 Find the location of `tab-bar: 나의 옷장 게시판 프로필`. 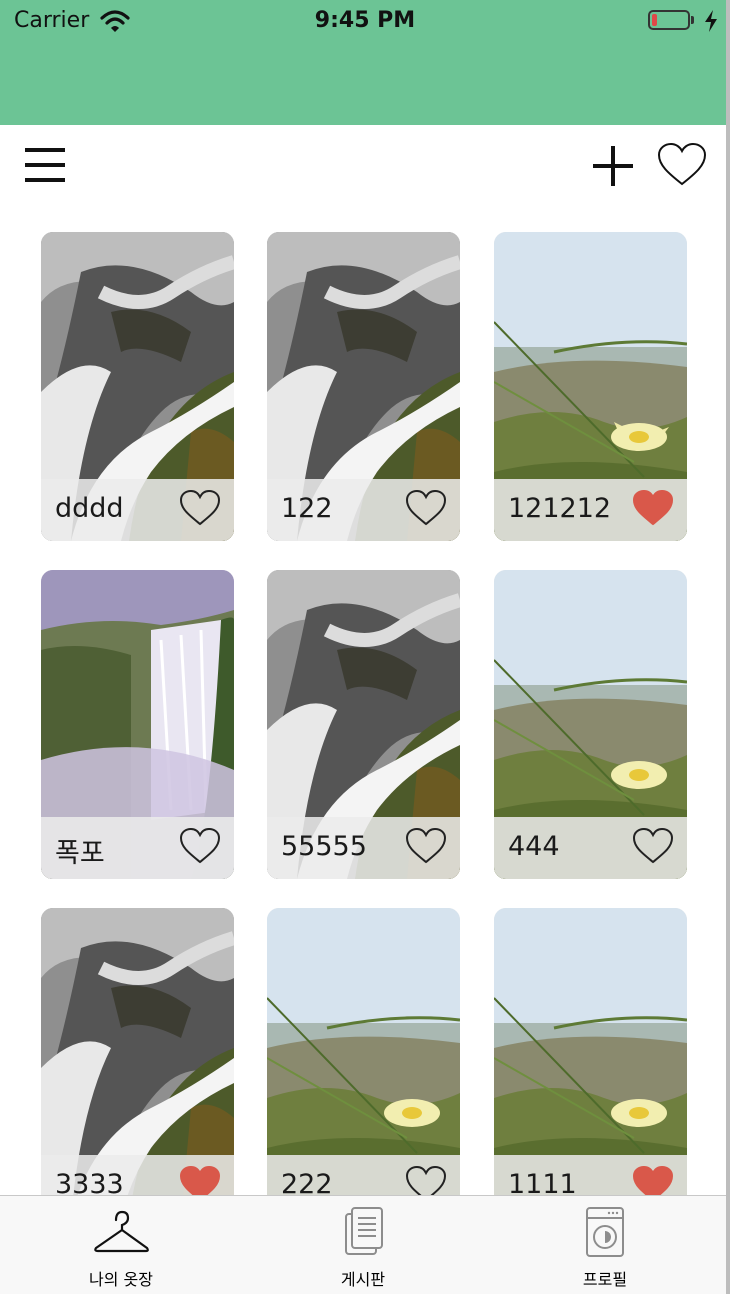

tab-bar: 나의 옷장 게시판 프로필 is located at coordinates (363, 1244).